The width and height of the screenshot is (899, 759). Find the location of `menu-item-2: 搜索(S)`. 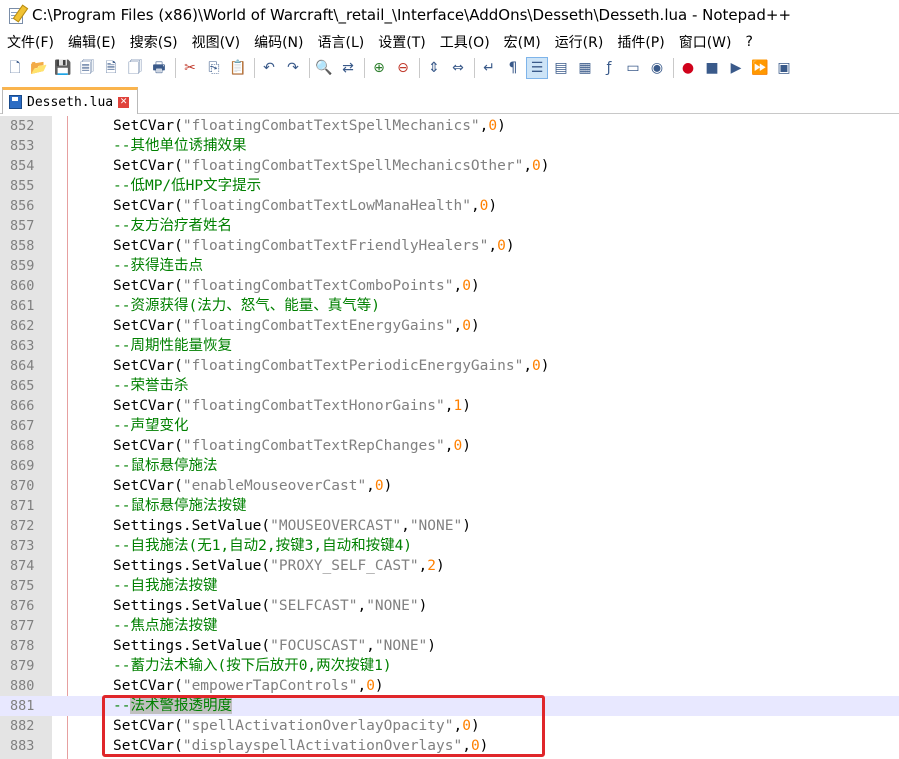

menu-item-2: 搜索(S) is located at coordinates (154, 42).